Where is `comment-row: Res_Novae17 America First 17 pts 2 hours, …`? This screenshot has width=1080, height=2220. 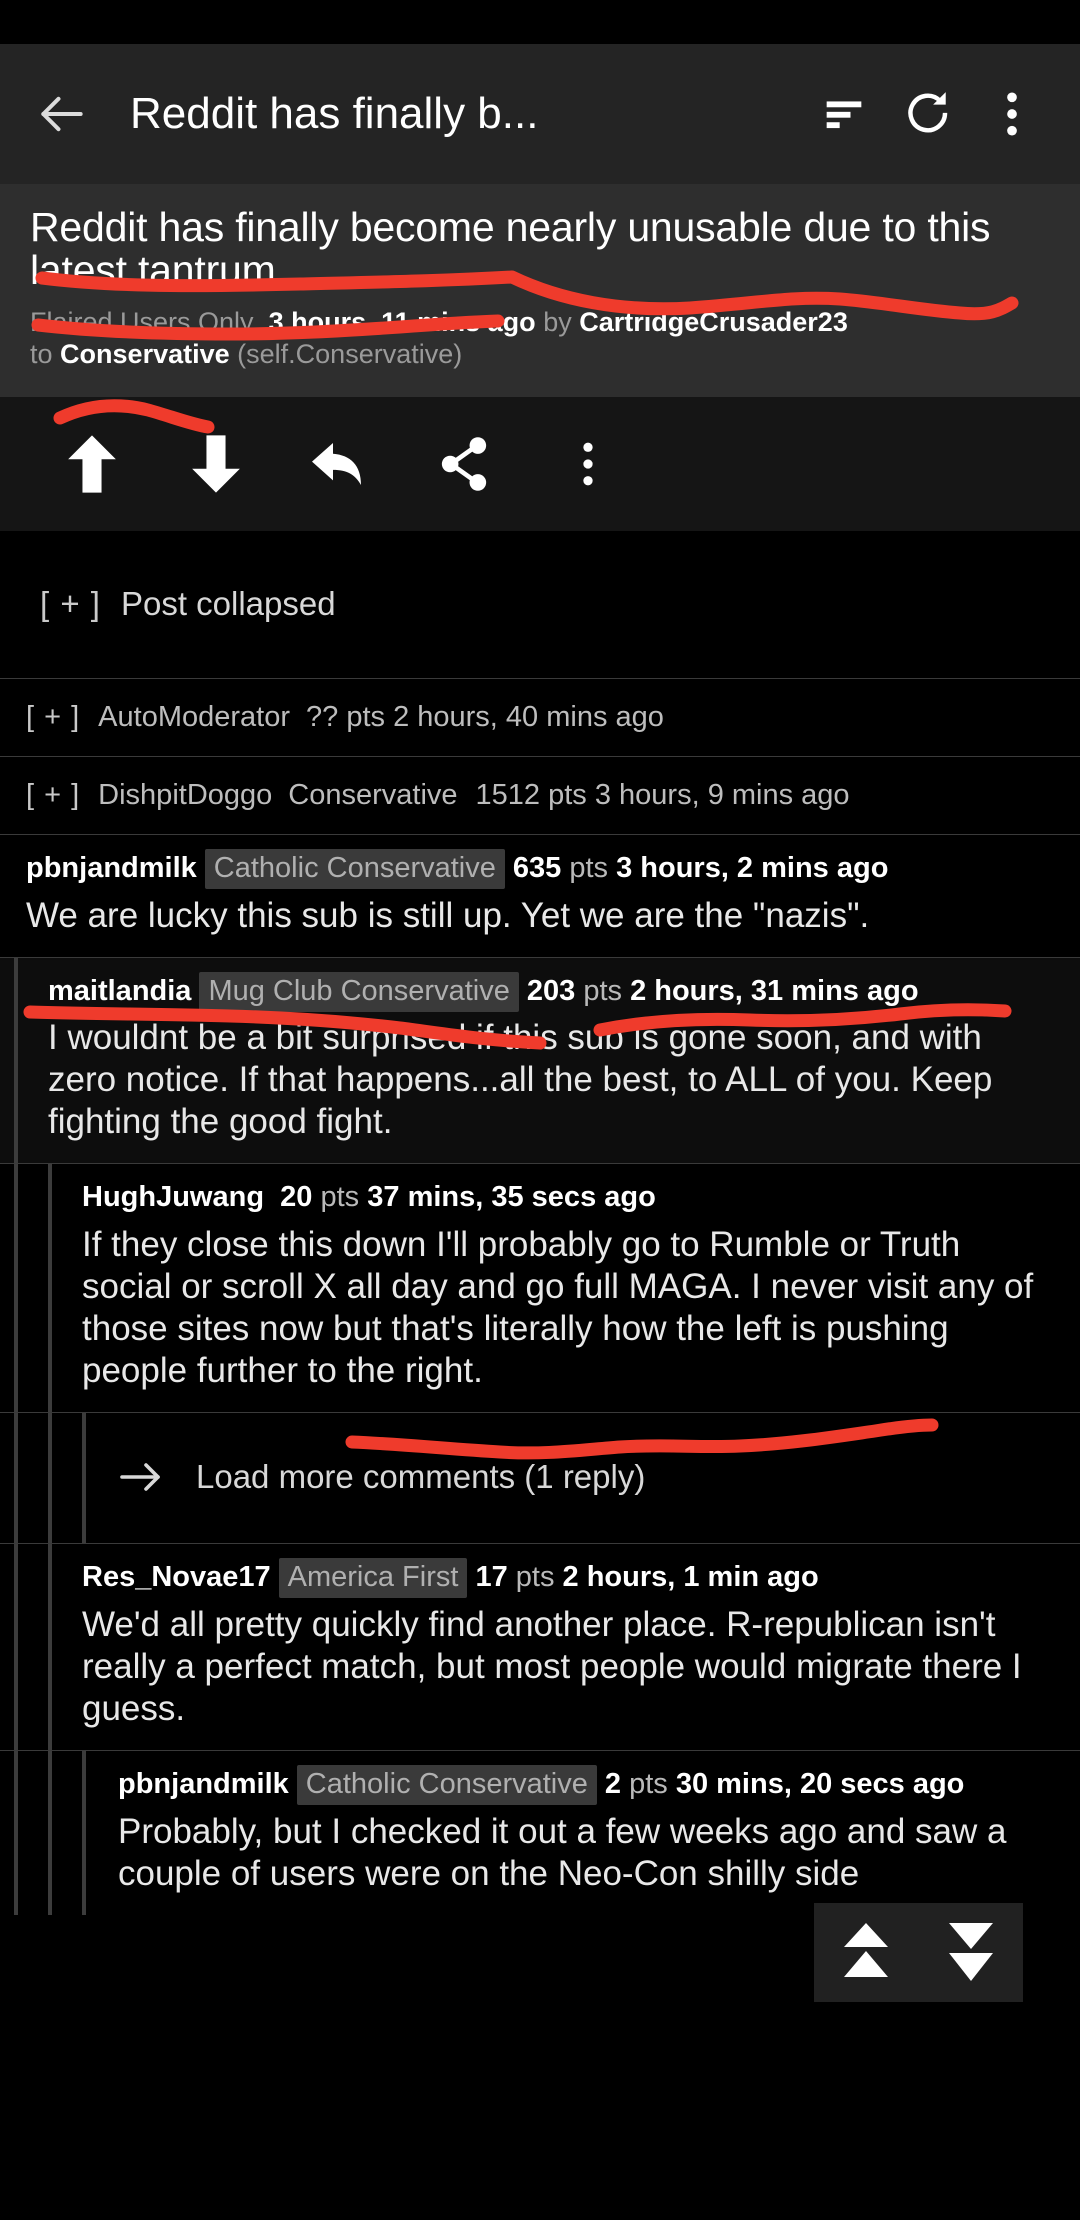 comment-row: Res_Novae17 America First 17 pts 2 hours, … is located at coordinates (540, 1648).